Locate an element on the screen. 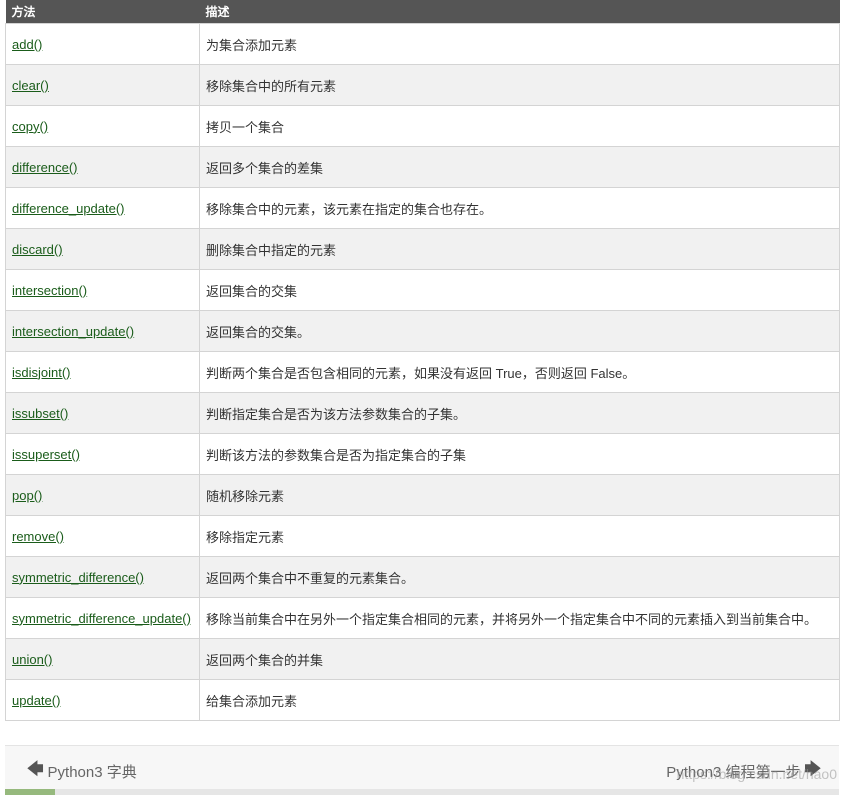  method-cell: intersection_update() is located at coordinates (102, 331).